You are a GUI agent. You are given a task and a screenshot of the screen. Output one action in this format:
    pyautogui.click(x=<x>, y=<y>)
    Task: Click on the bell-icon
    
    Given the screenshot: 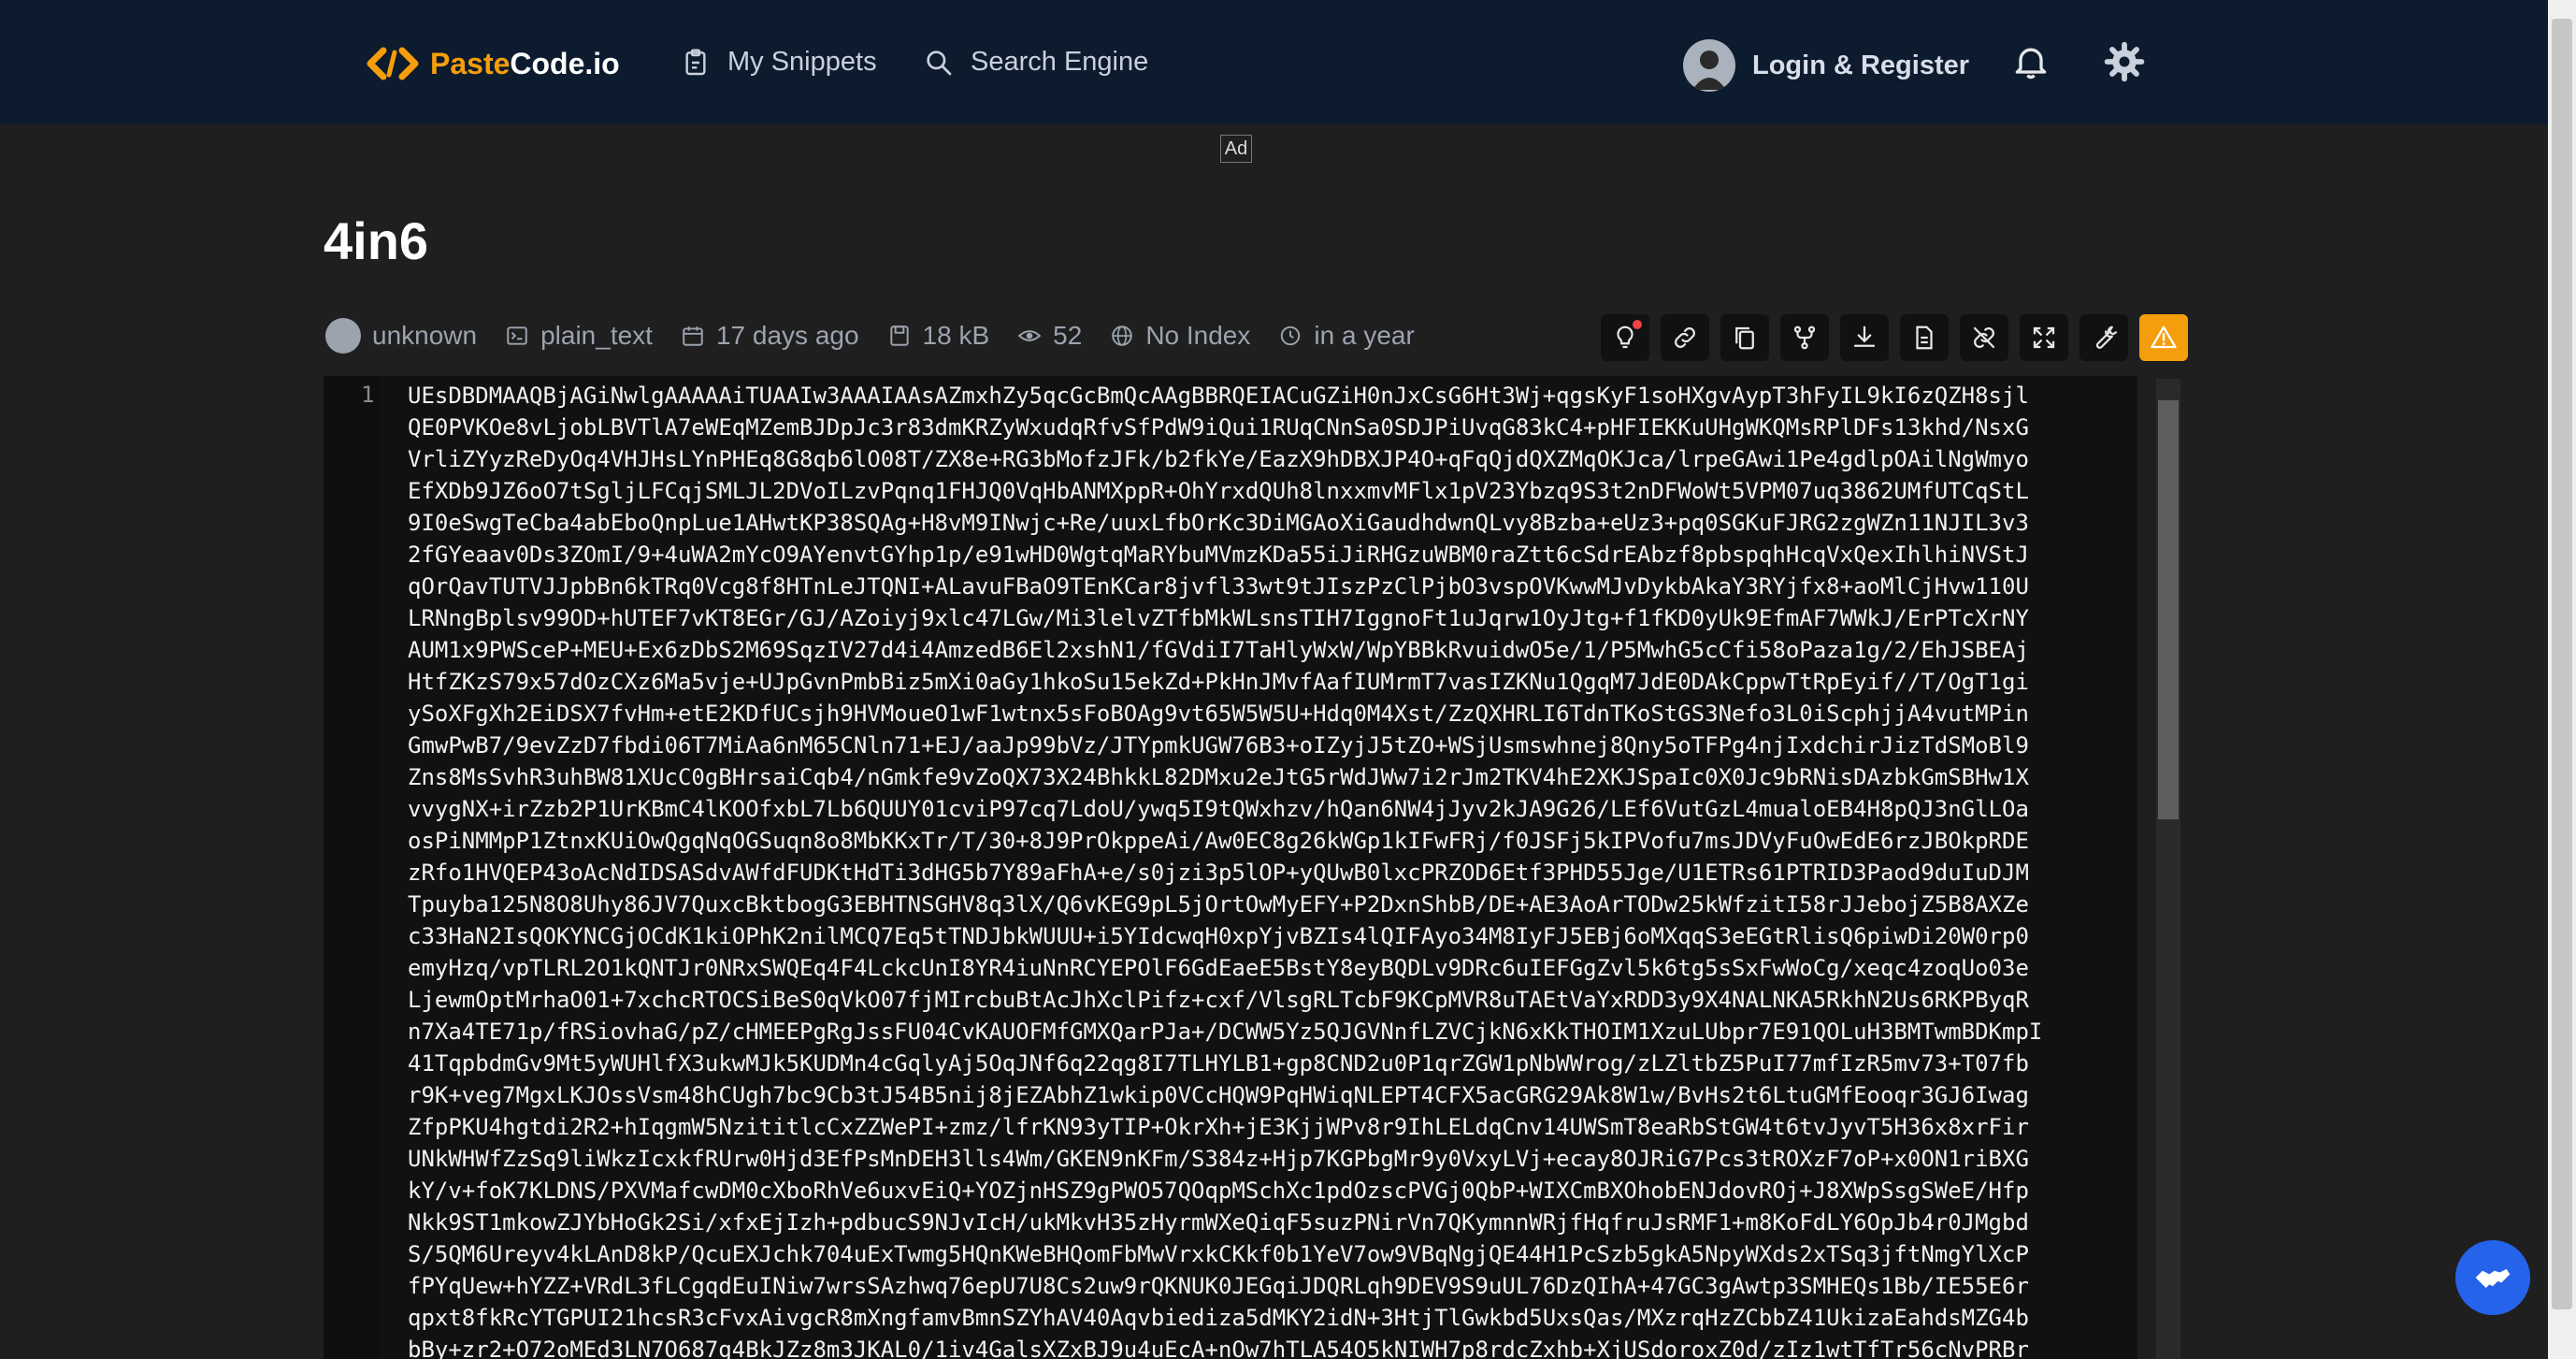 What is the action you would take?
    pyautogui.click(x=2031, y=61)
    